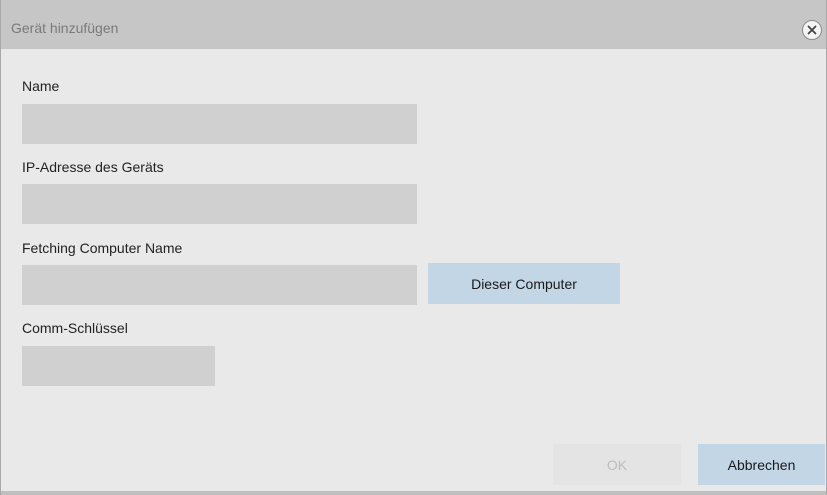  Describe the element at coordinates (75, 328) in the screenshot. I see `comm-key-label: Comm-Schlüssel` at that location.